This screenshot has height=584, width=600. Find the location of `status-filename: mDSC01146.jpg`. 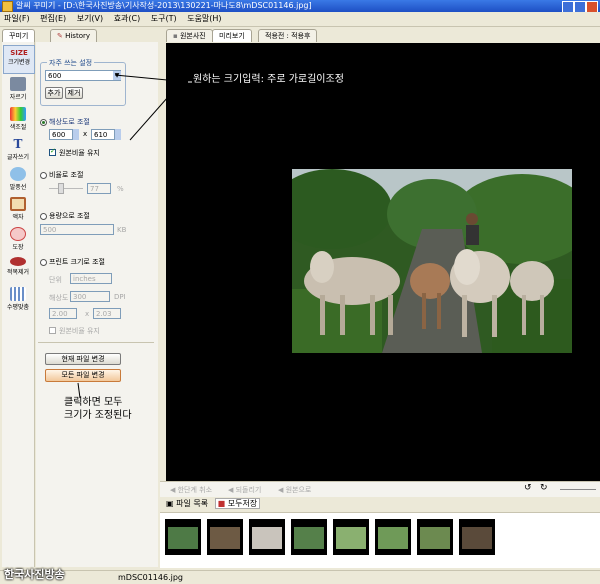

status-filename: mDSC01146.jpg is located at coordinates (150, 577).